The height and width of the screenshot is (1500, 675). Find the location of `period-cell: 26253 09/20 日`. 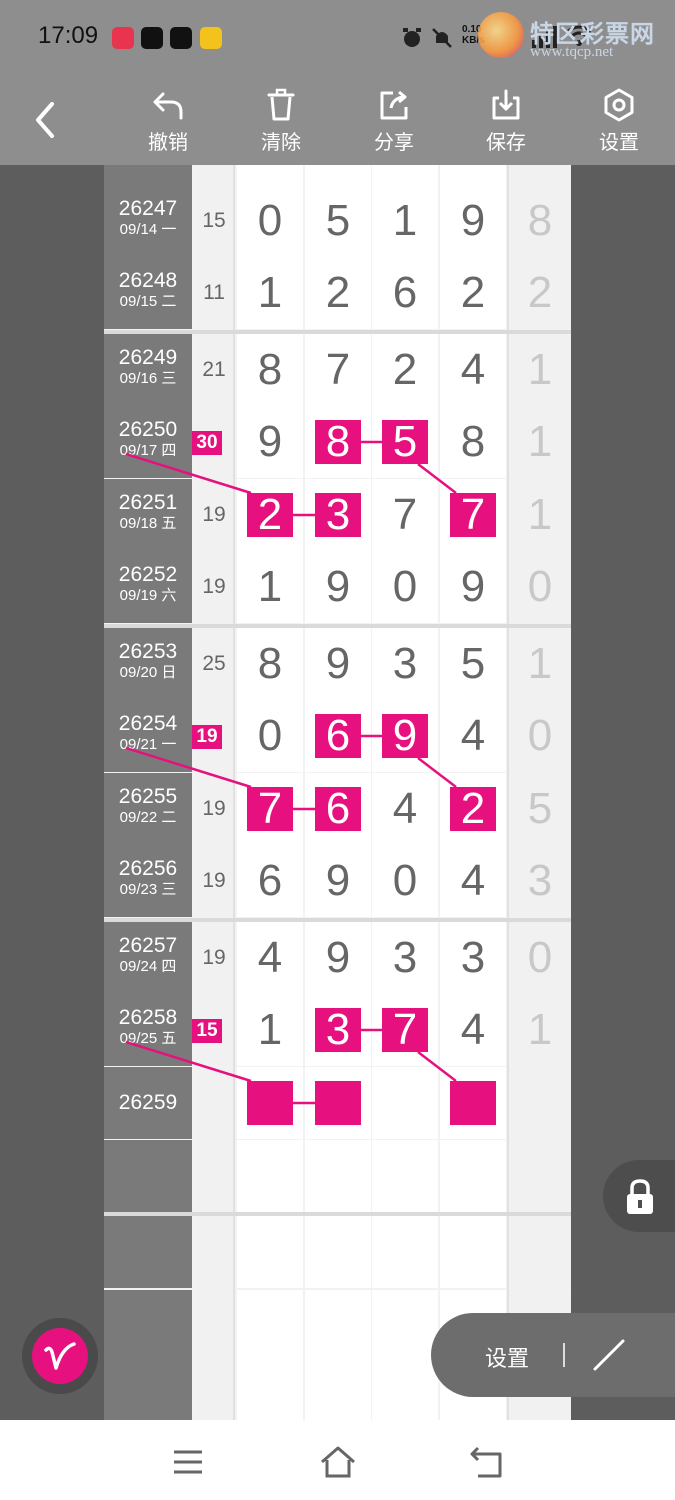

period-cell: 26253 09/20 日 is located at coordinates (148, 664).